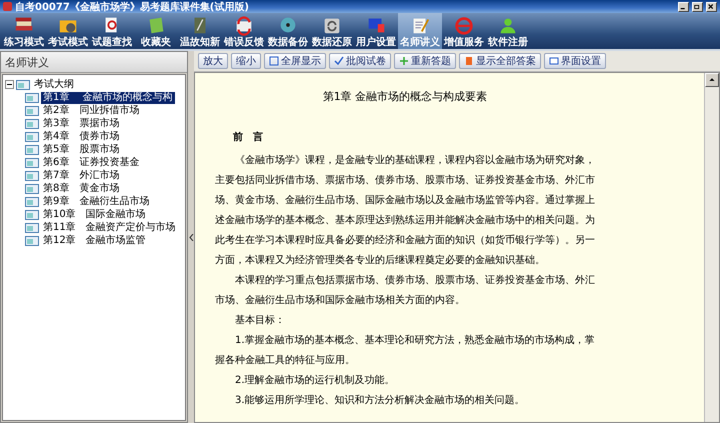 This screenshot has height=423, width=720. Describe the element at coordinates (81, 188) in the screenshot. I see `tree-item: 第8章 黄金市场` at that location.